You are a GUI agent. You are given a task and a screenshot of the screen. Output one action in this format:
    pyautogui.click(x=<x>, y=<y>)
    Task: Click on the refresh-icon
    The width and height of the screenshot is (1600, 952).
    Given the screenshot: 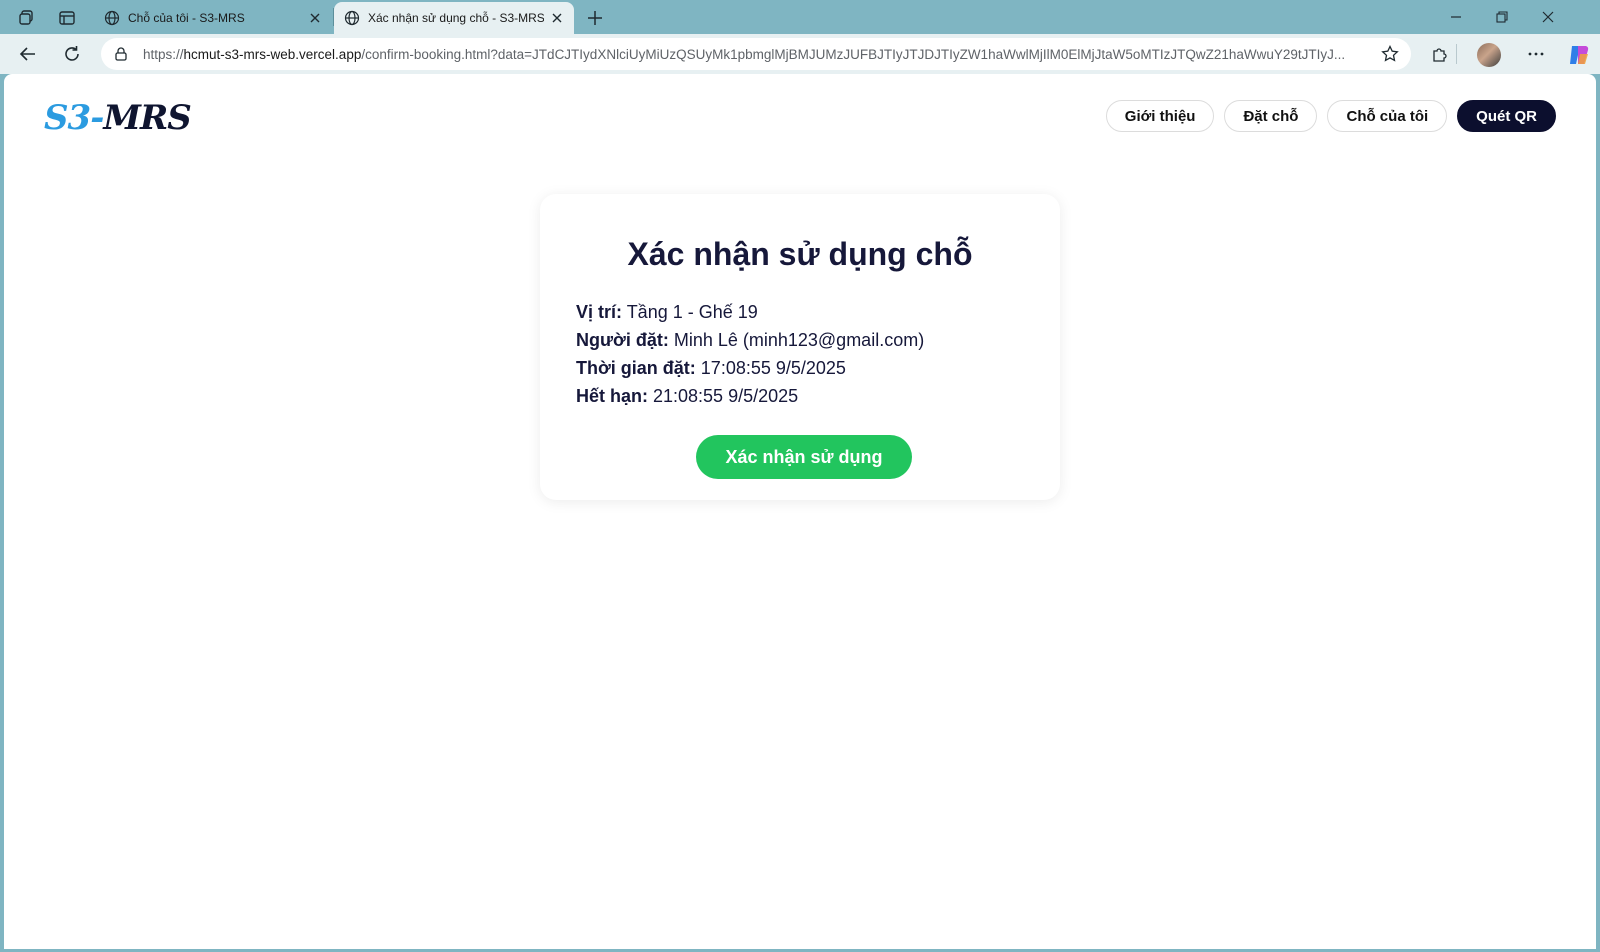 What is the action you would take?
    pyautogui.click(x=72, y=54)
    